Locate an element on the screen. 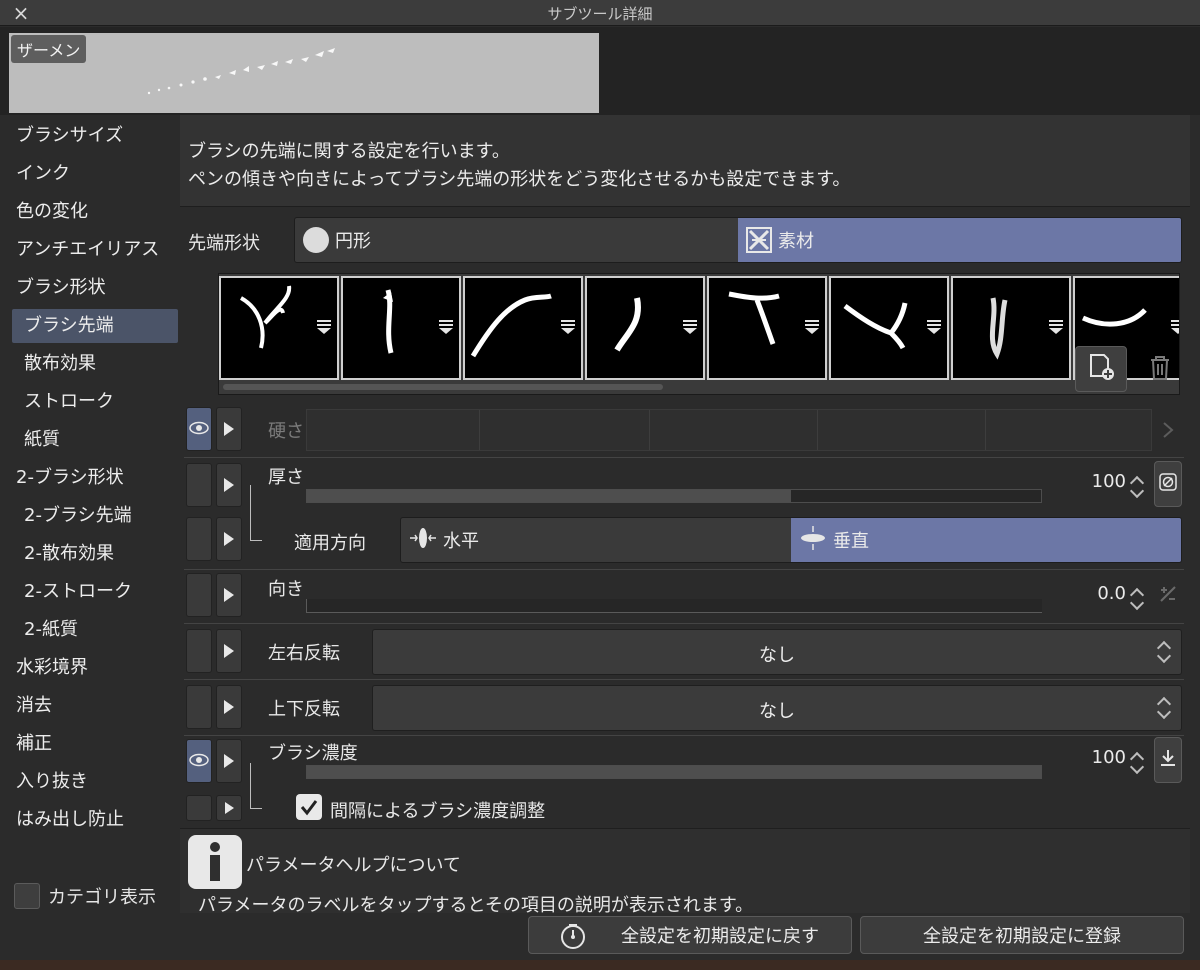 Image resolution: width=1200 pixels, height=970 pixels. sidebar-item-overflow-prevention: はみ出し防止 is located at coordinates (70, 820).